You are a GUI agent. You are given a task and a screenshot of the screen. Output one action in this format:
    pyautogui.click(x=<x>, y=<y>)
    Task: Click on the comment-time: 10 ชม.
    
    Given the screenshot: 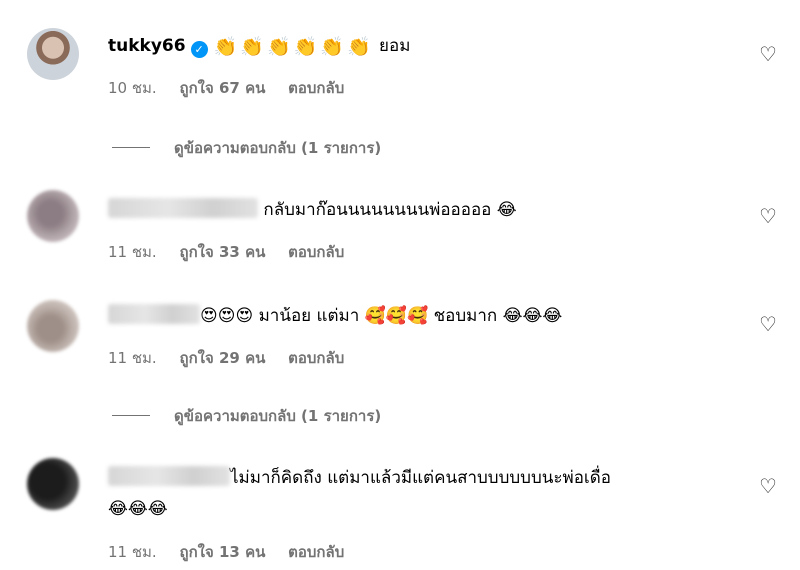 What is the action you would take?
    pyautogui.click(x=132, y=88)
    